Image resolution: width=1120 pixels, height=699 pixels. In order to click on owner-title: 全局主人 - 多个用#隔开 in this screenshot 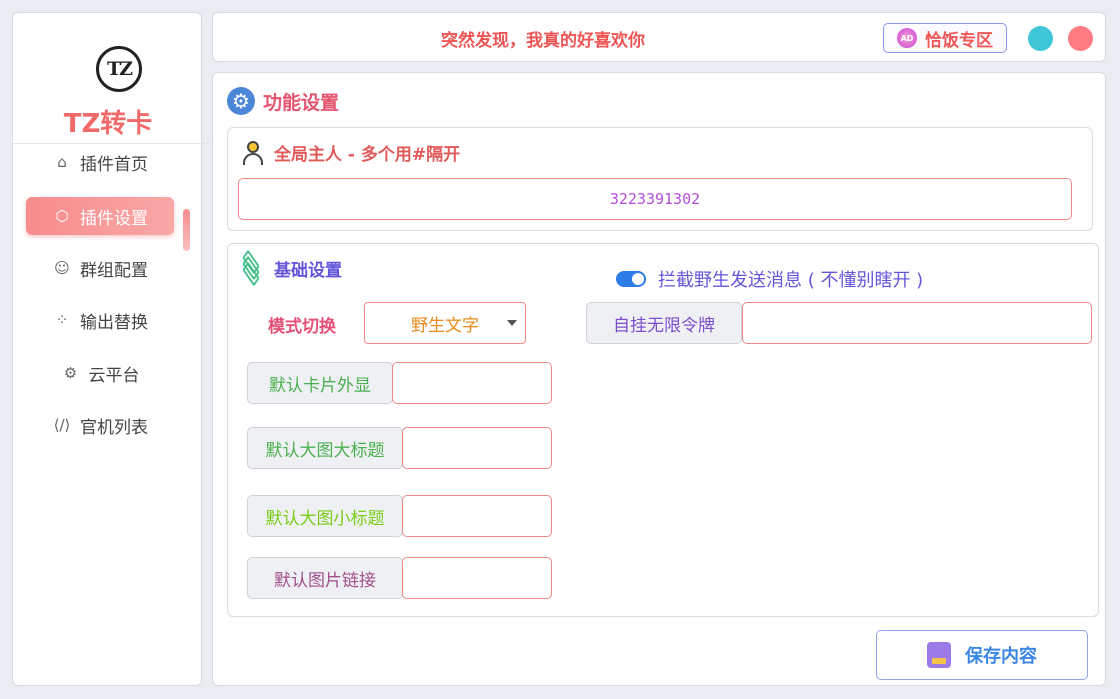, I will do `click(351, 152)`.